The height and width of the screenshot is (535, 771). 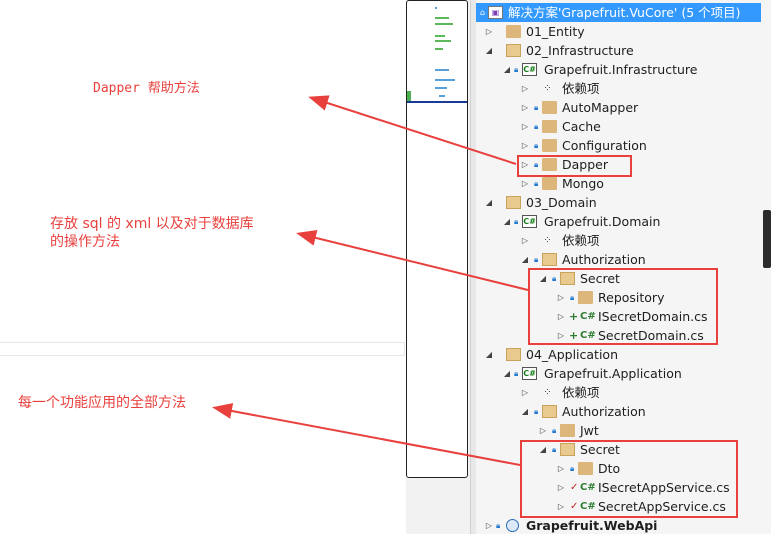 I want to click on tree-item-jwt: ▷ 🔒︎ Jwt, so click(x=618, y=430).